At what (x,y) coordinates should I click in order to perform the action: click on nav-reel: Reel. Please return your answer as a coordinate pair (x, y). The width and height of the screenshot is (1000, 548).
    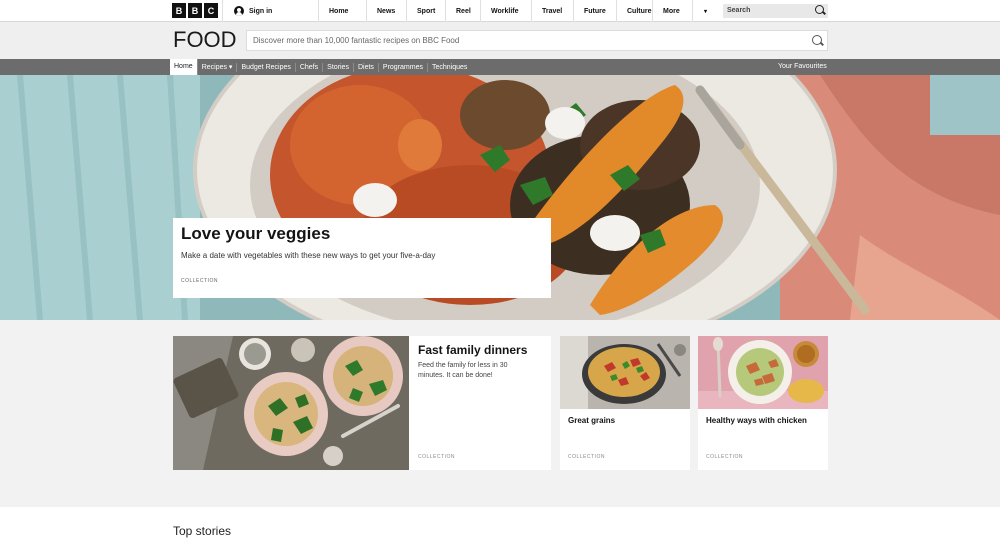
    Looking at the image, I should click on (462, 11).